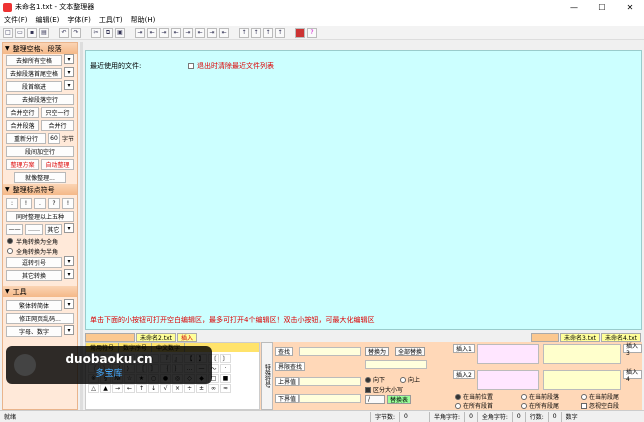  Describe the element at coordinates (8, 32) in the screenshot. I see `new-icon: □` at that location.